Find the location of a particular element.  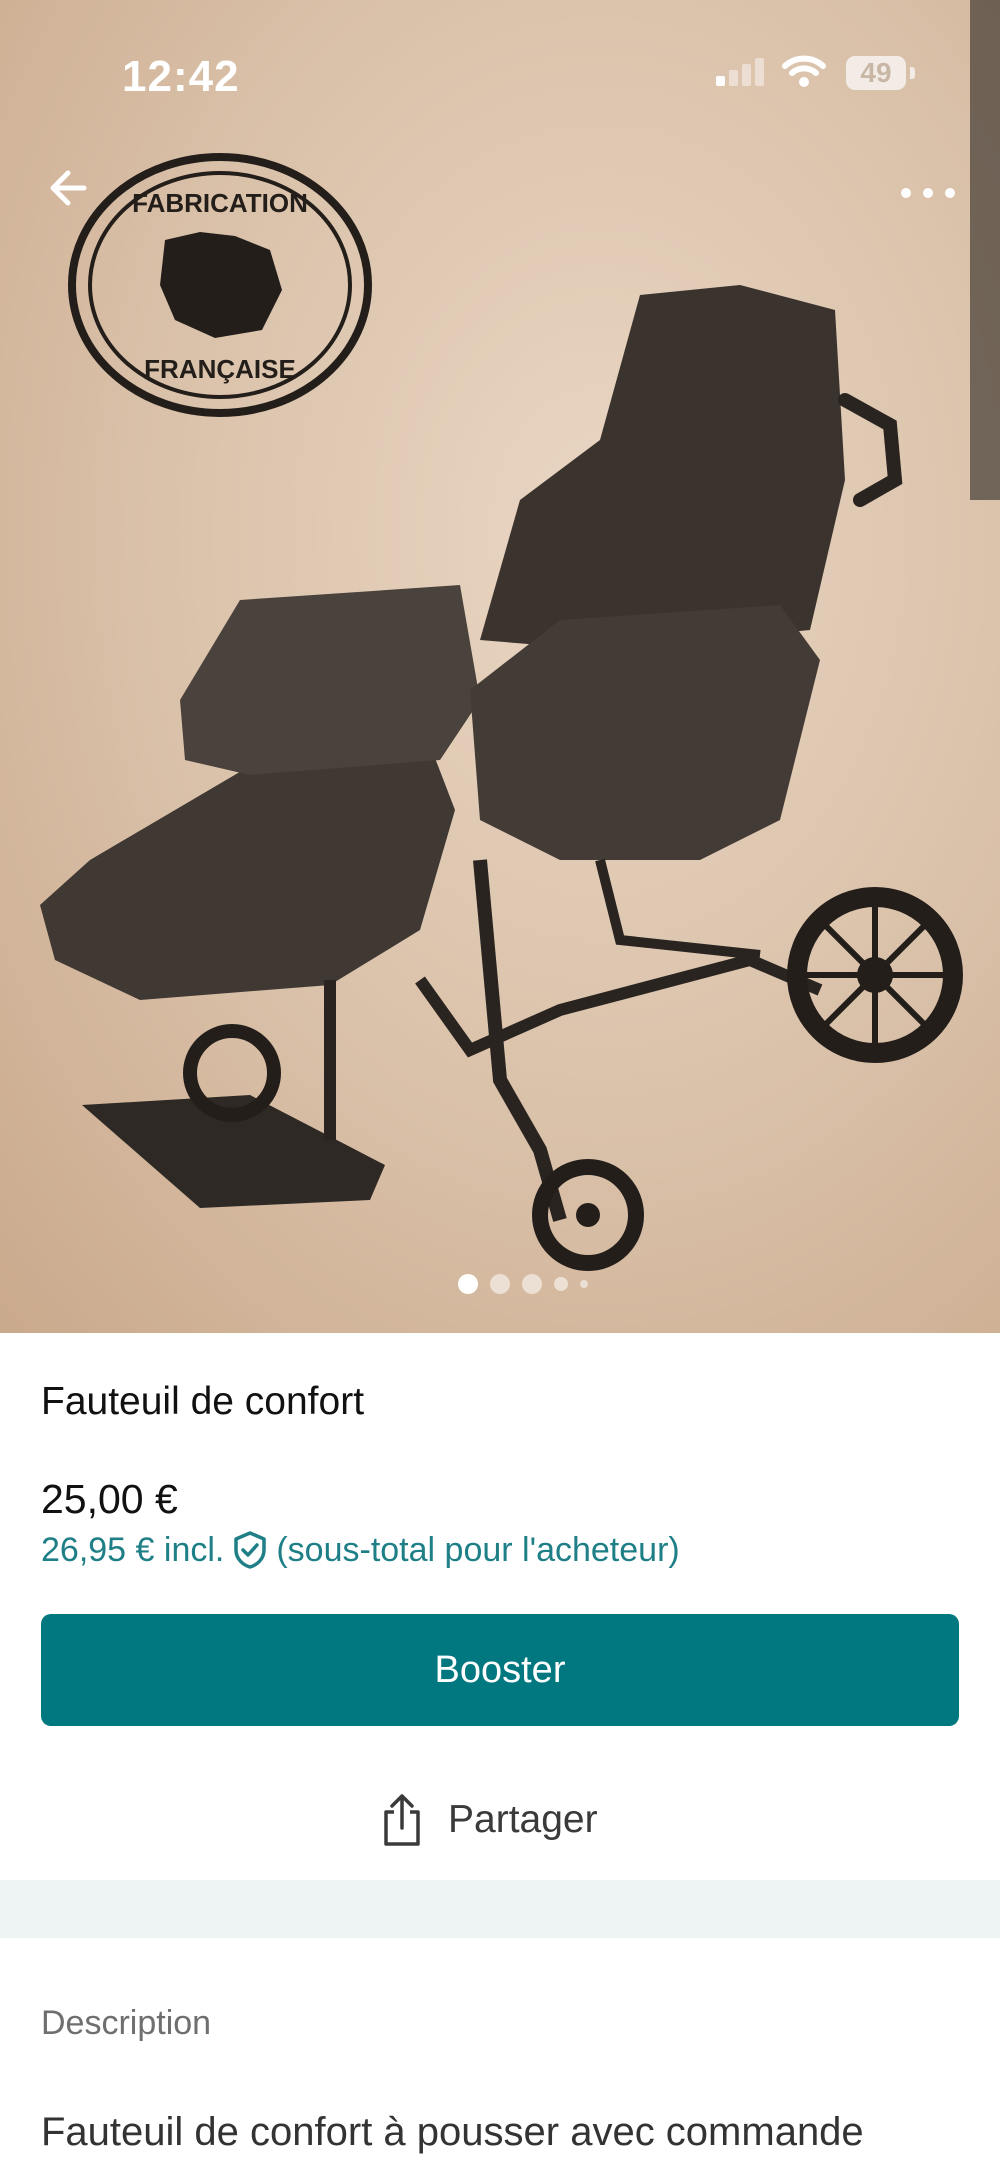

product-price: 25,00 € is located at coordinates (109, 1499).